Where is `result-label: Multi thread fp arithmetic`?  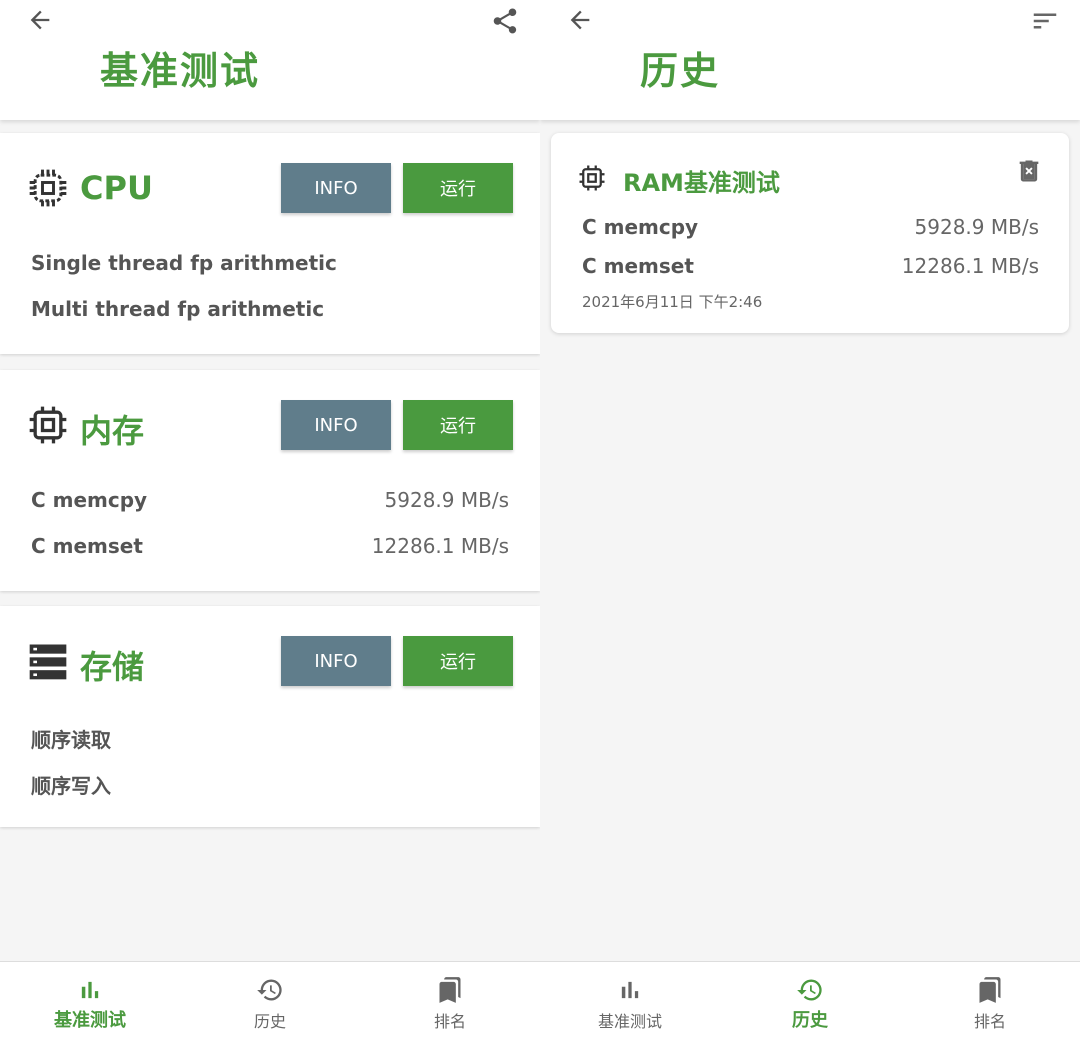 result-label: Multi thread fp arithmetic is located at coordinates (178, 309).